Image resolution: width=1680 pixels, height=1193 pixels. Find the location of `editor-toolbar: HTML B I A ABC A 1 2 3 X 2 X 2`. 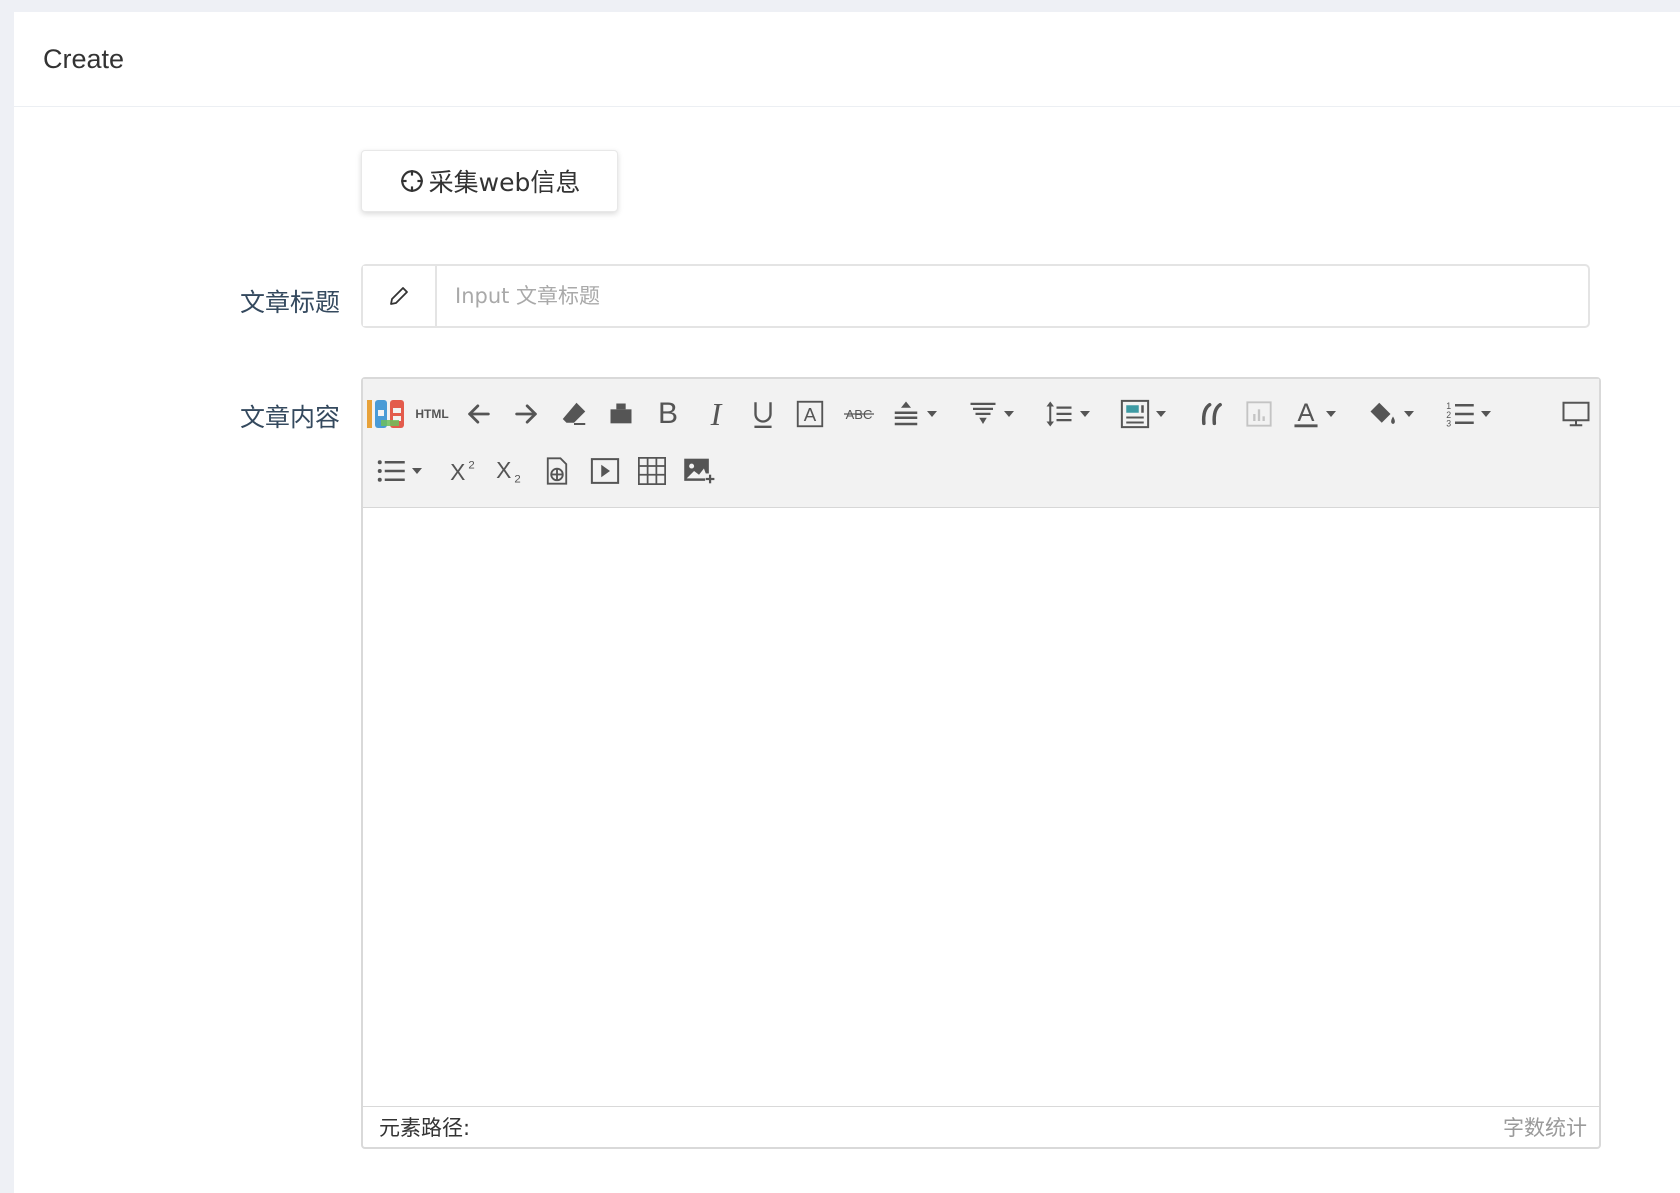

editor-toolbar: HTML B I A ABC A 1 2 3 X 2 X 2 is located at coordinates (981, 443).